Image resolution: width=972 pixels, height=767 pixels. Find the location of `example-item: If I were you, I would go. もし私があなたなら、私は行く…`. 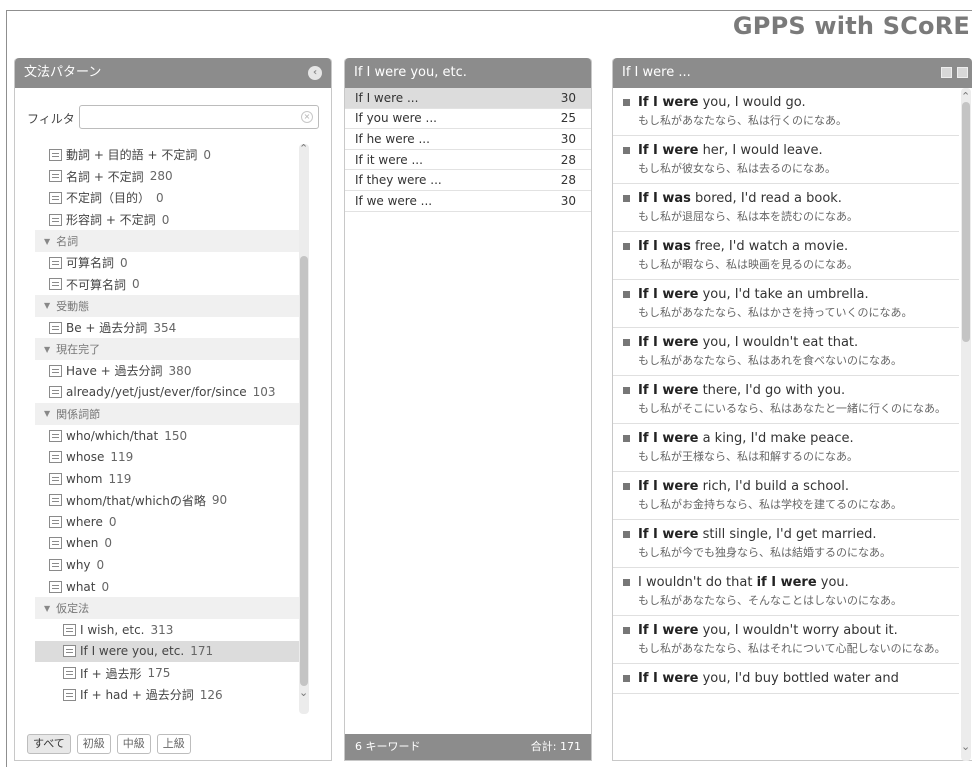

example-item: If I were you, I would go. もし私があなたなら、私は行く… is located at coordinates (786, 112).